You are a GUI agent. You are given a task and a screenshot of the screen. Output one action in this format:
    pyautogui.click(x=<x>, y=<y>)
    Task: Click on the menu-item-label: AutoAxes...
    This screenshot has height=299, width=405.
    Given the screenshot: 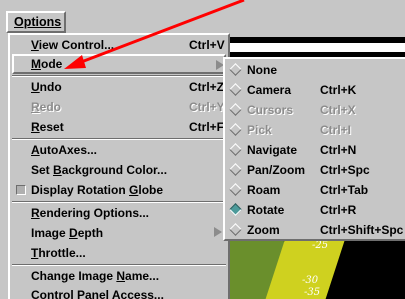 What is the action you would take?
    pyautogui.click(x=64, y=150)
    